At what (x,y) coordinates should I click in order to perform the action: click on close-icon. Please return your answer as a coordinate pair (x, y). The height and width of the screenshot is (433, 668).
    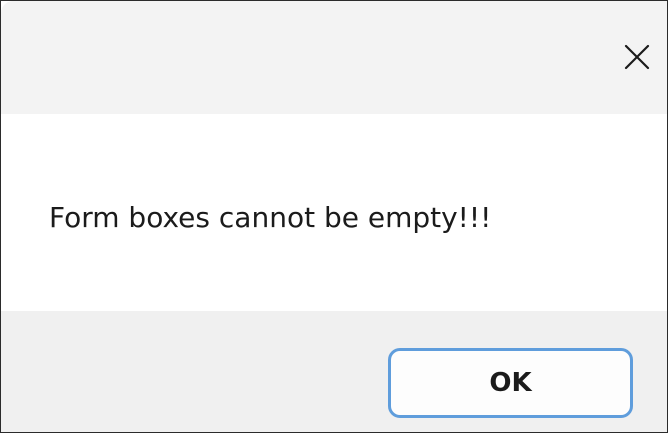
    Looking at the image, I should click on (637, 57).